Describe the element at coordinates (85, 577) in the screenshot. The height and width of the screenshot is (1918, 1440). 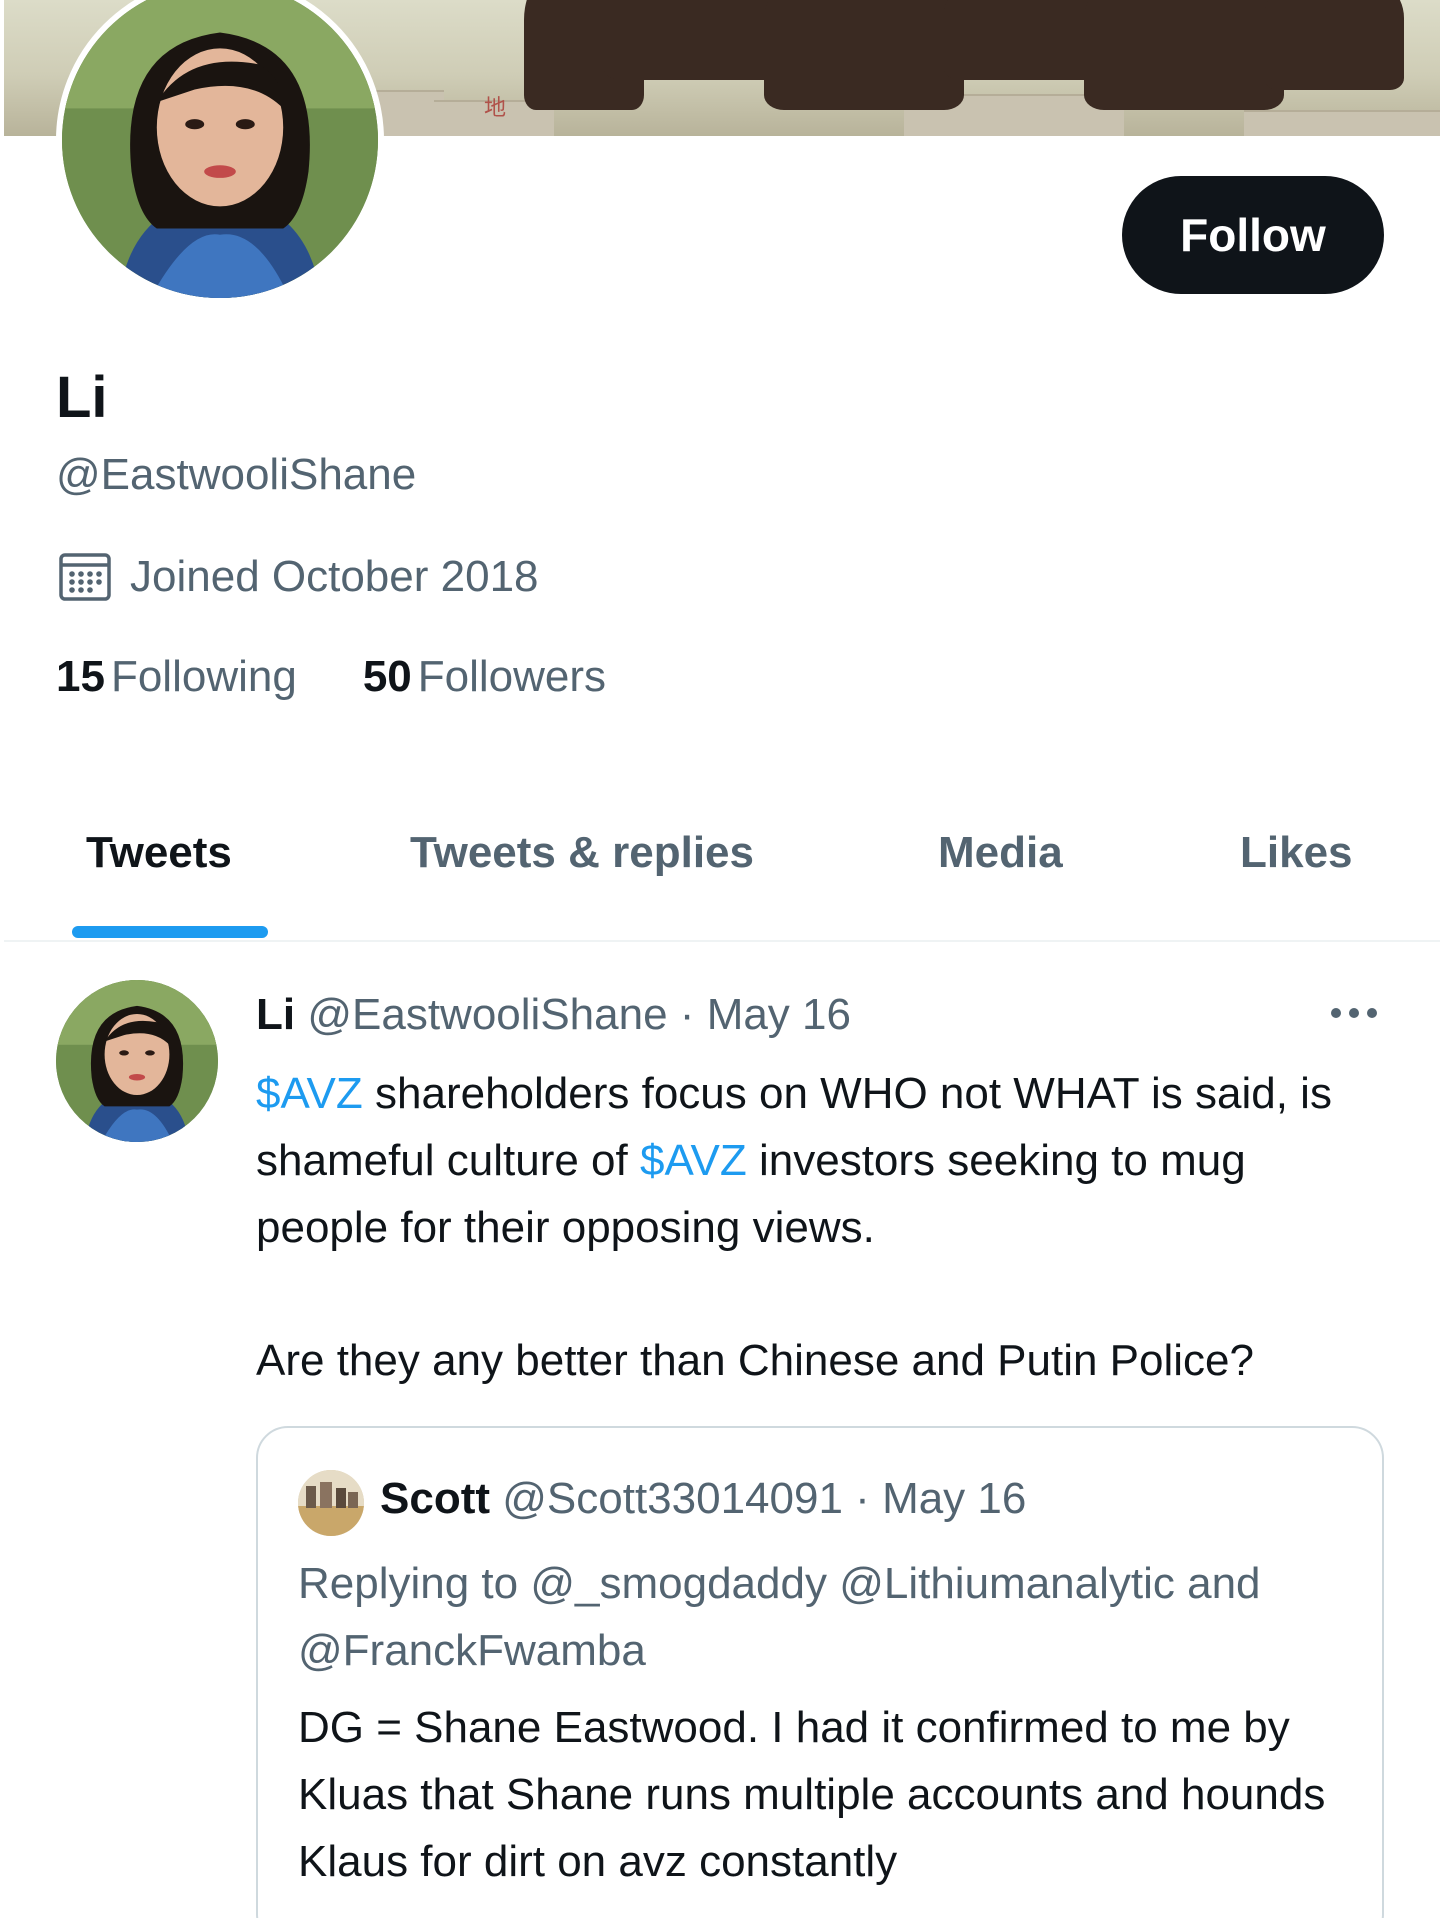
I see `calendar-icon` at that location.